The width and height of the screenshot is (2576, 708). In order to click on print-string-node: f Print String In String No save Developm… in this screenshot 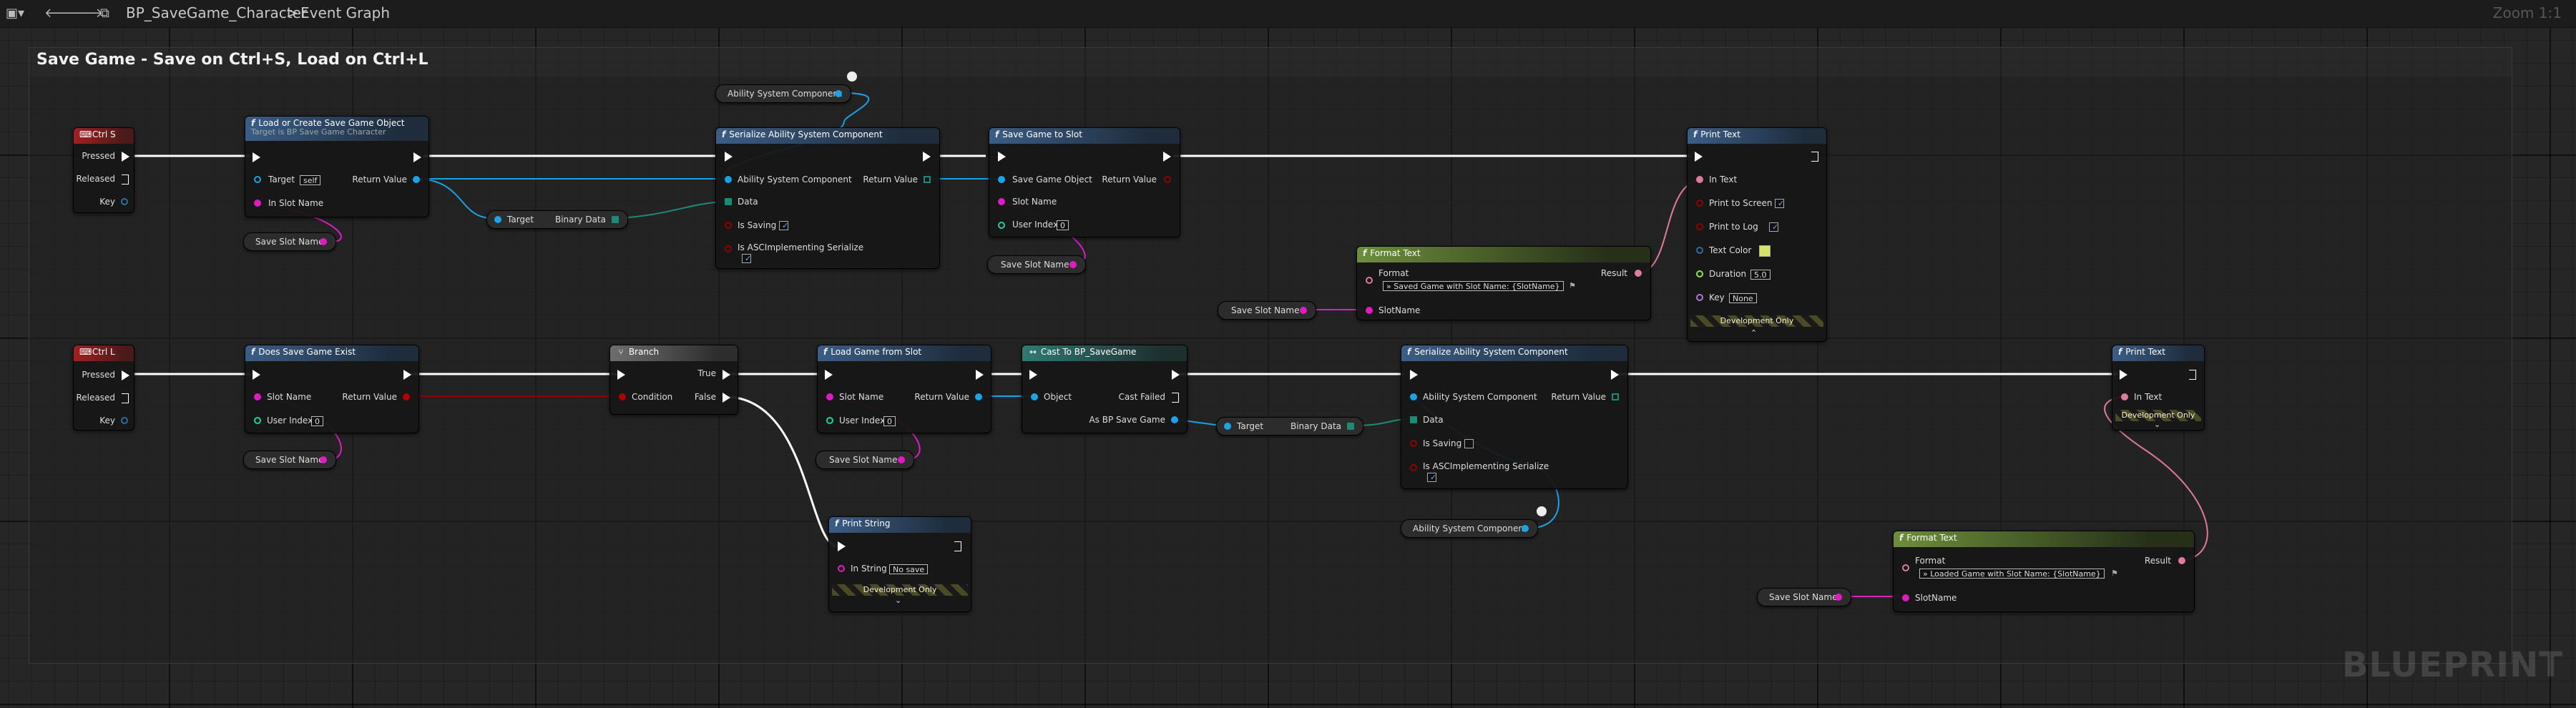, I will do `click(899, 564)`.